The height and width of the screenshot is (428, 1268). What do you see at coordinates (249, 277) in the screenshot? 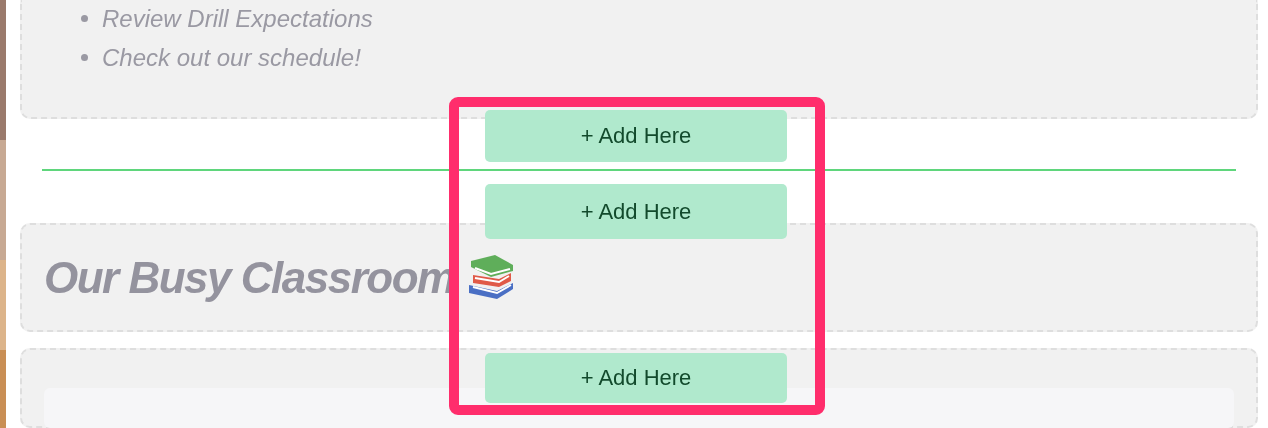
I see `section-heading: Our Busy Classroom` at bounding box center [249, 277].